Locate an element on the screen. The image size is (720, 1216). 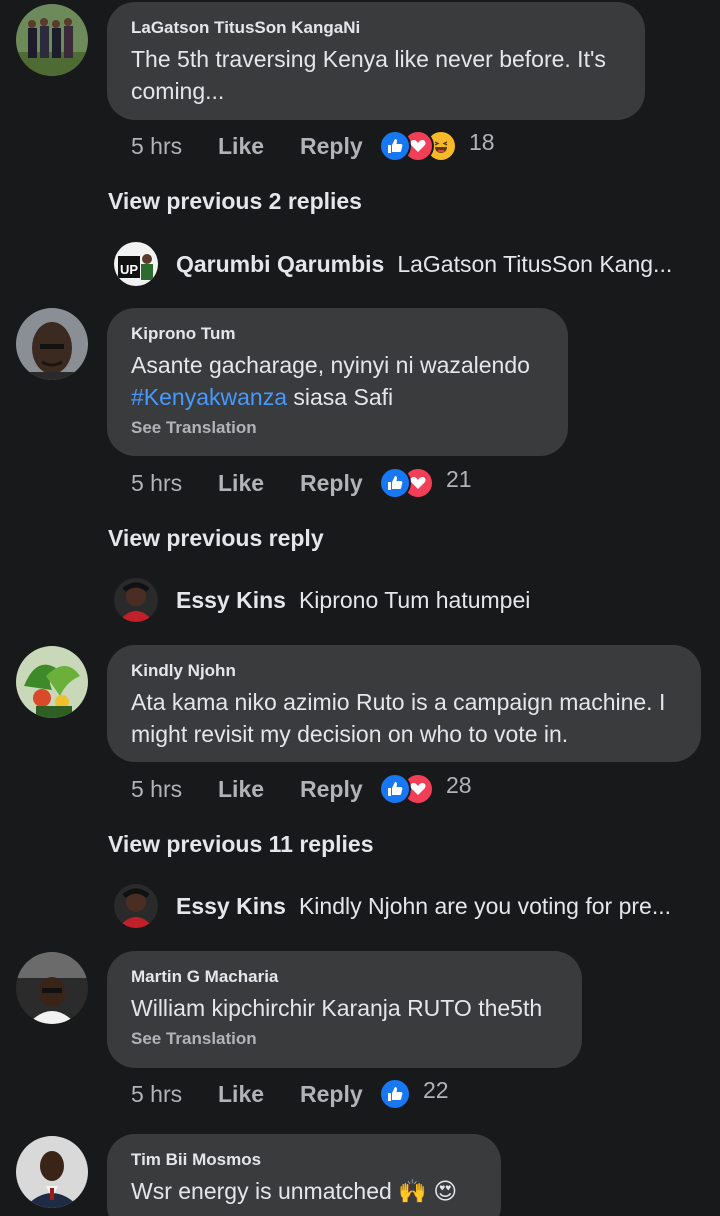
reply-text: Kiprono Tum hatumpei is located at coordinates (414, 599).